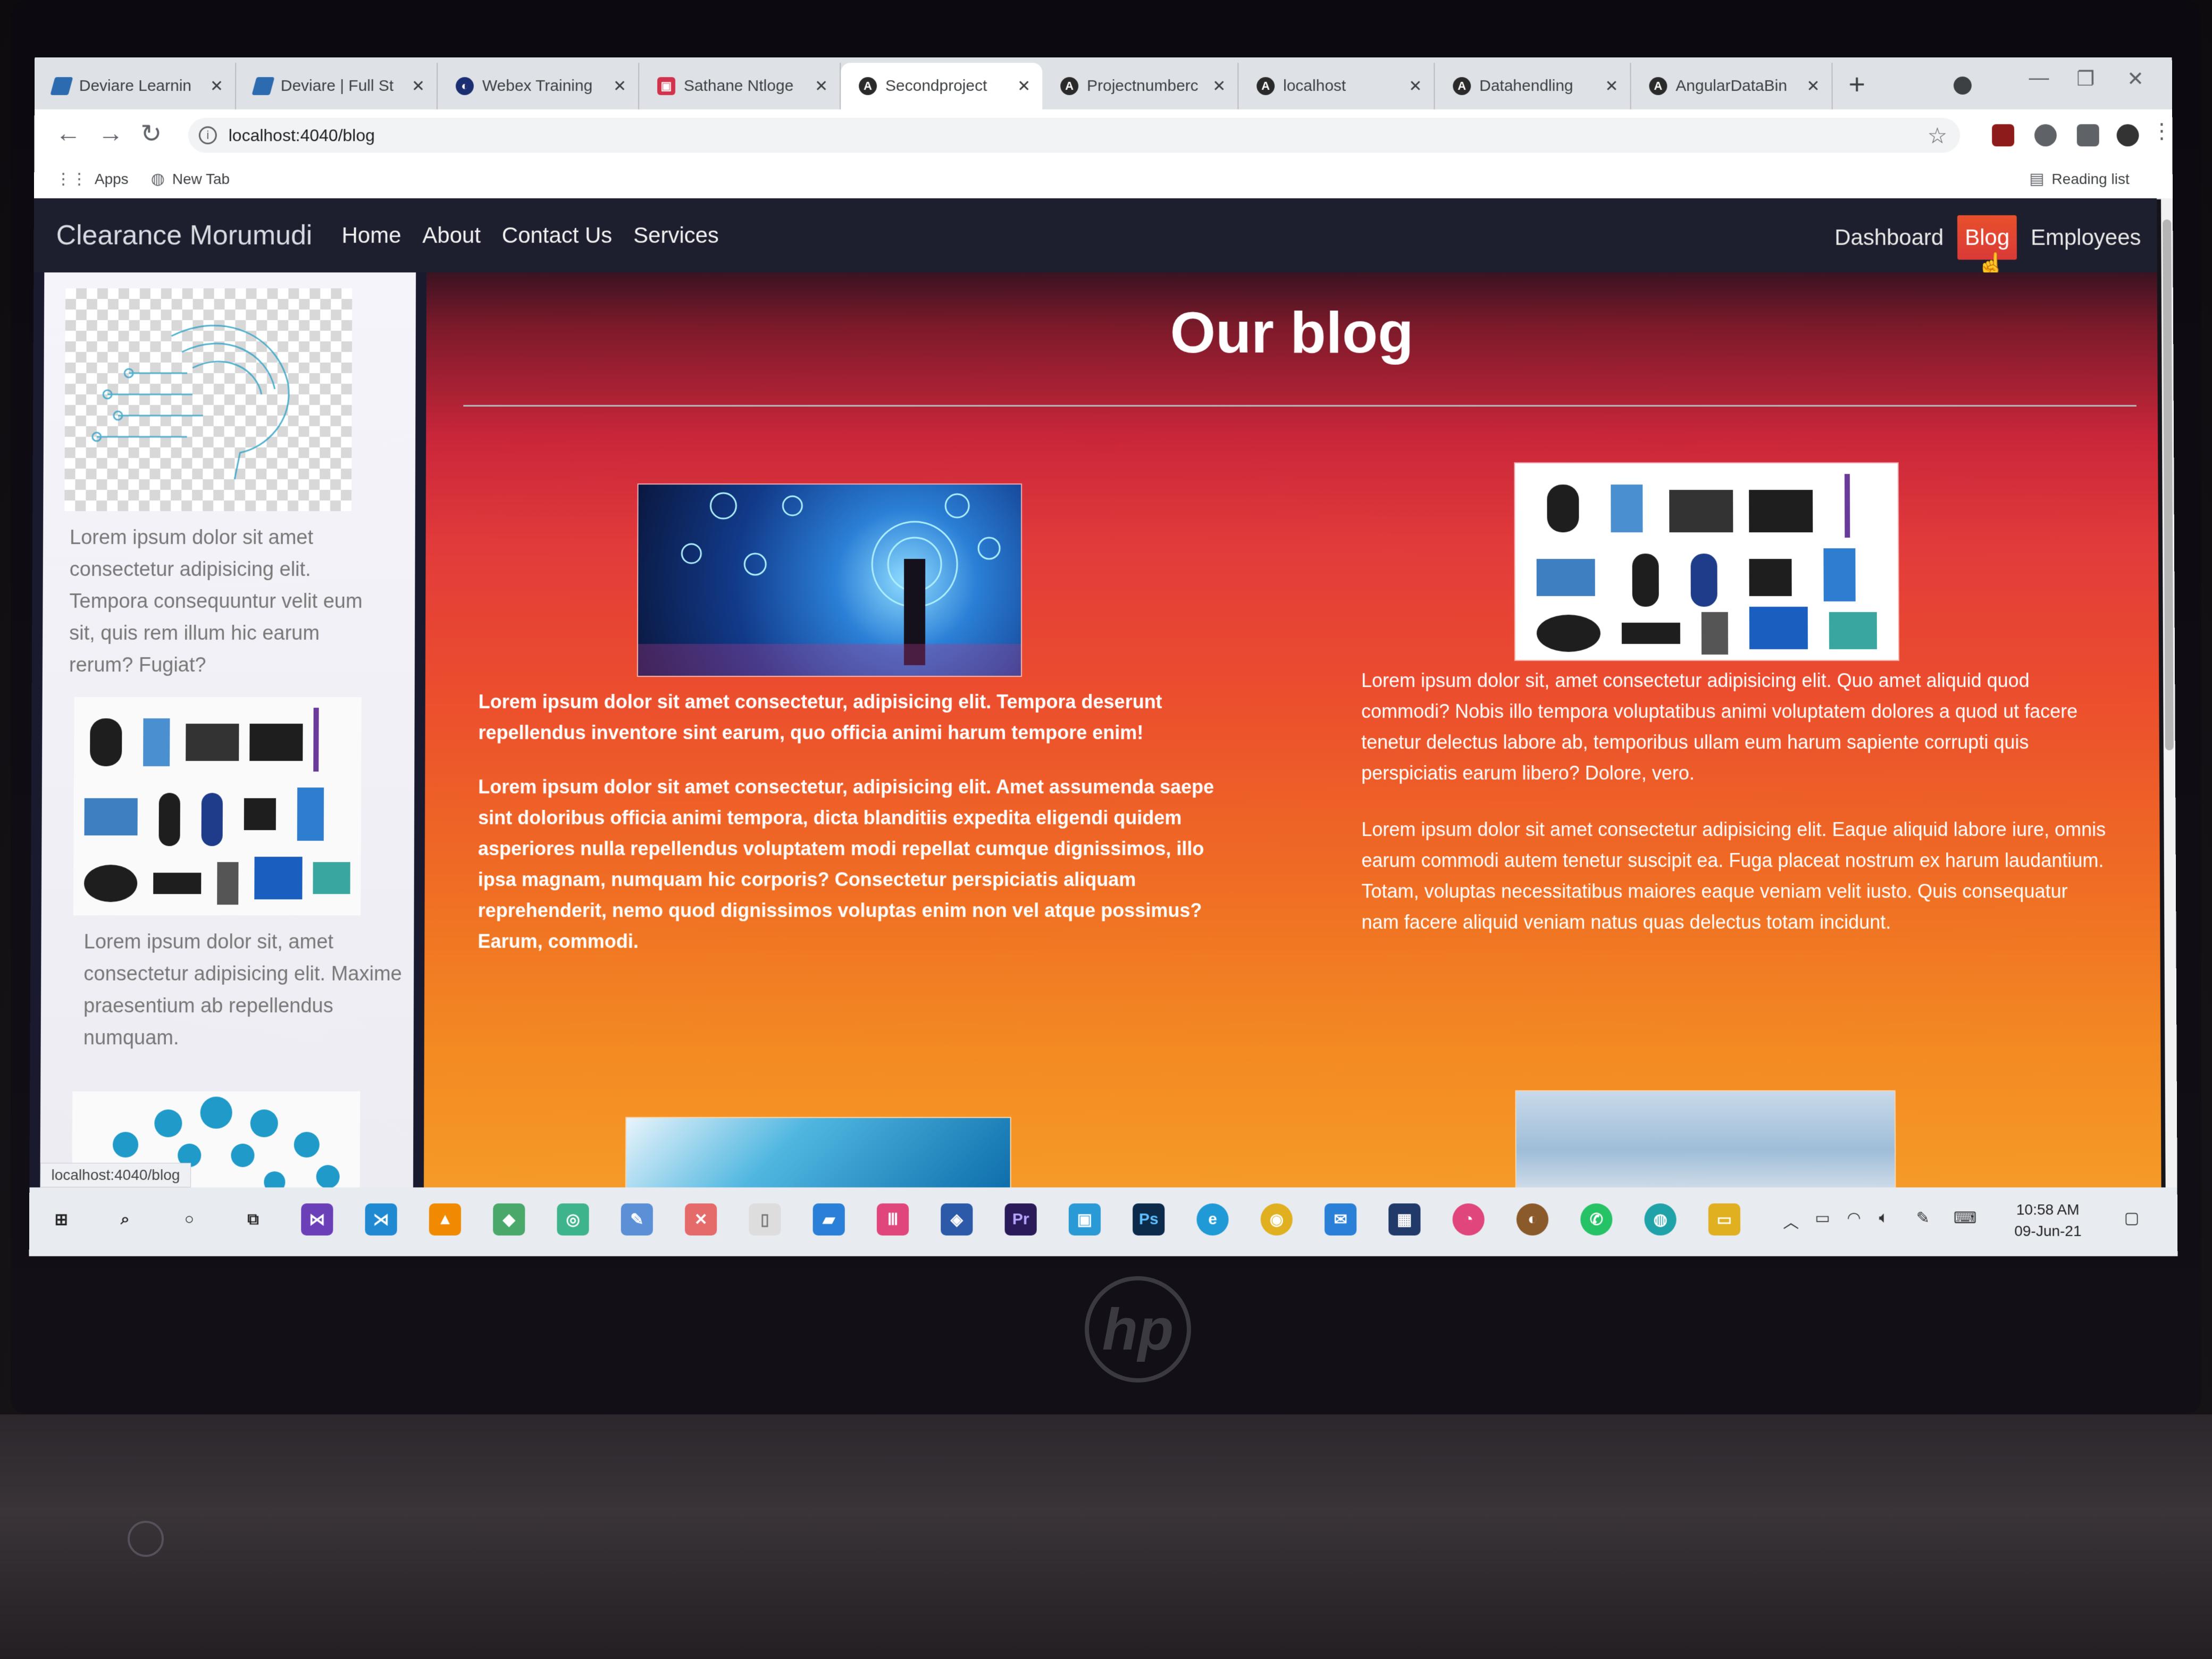 This screenshot has height=1659, width=2212. I want to click on nav-link-services: Services, so click(676, 235).